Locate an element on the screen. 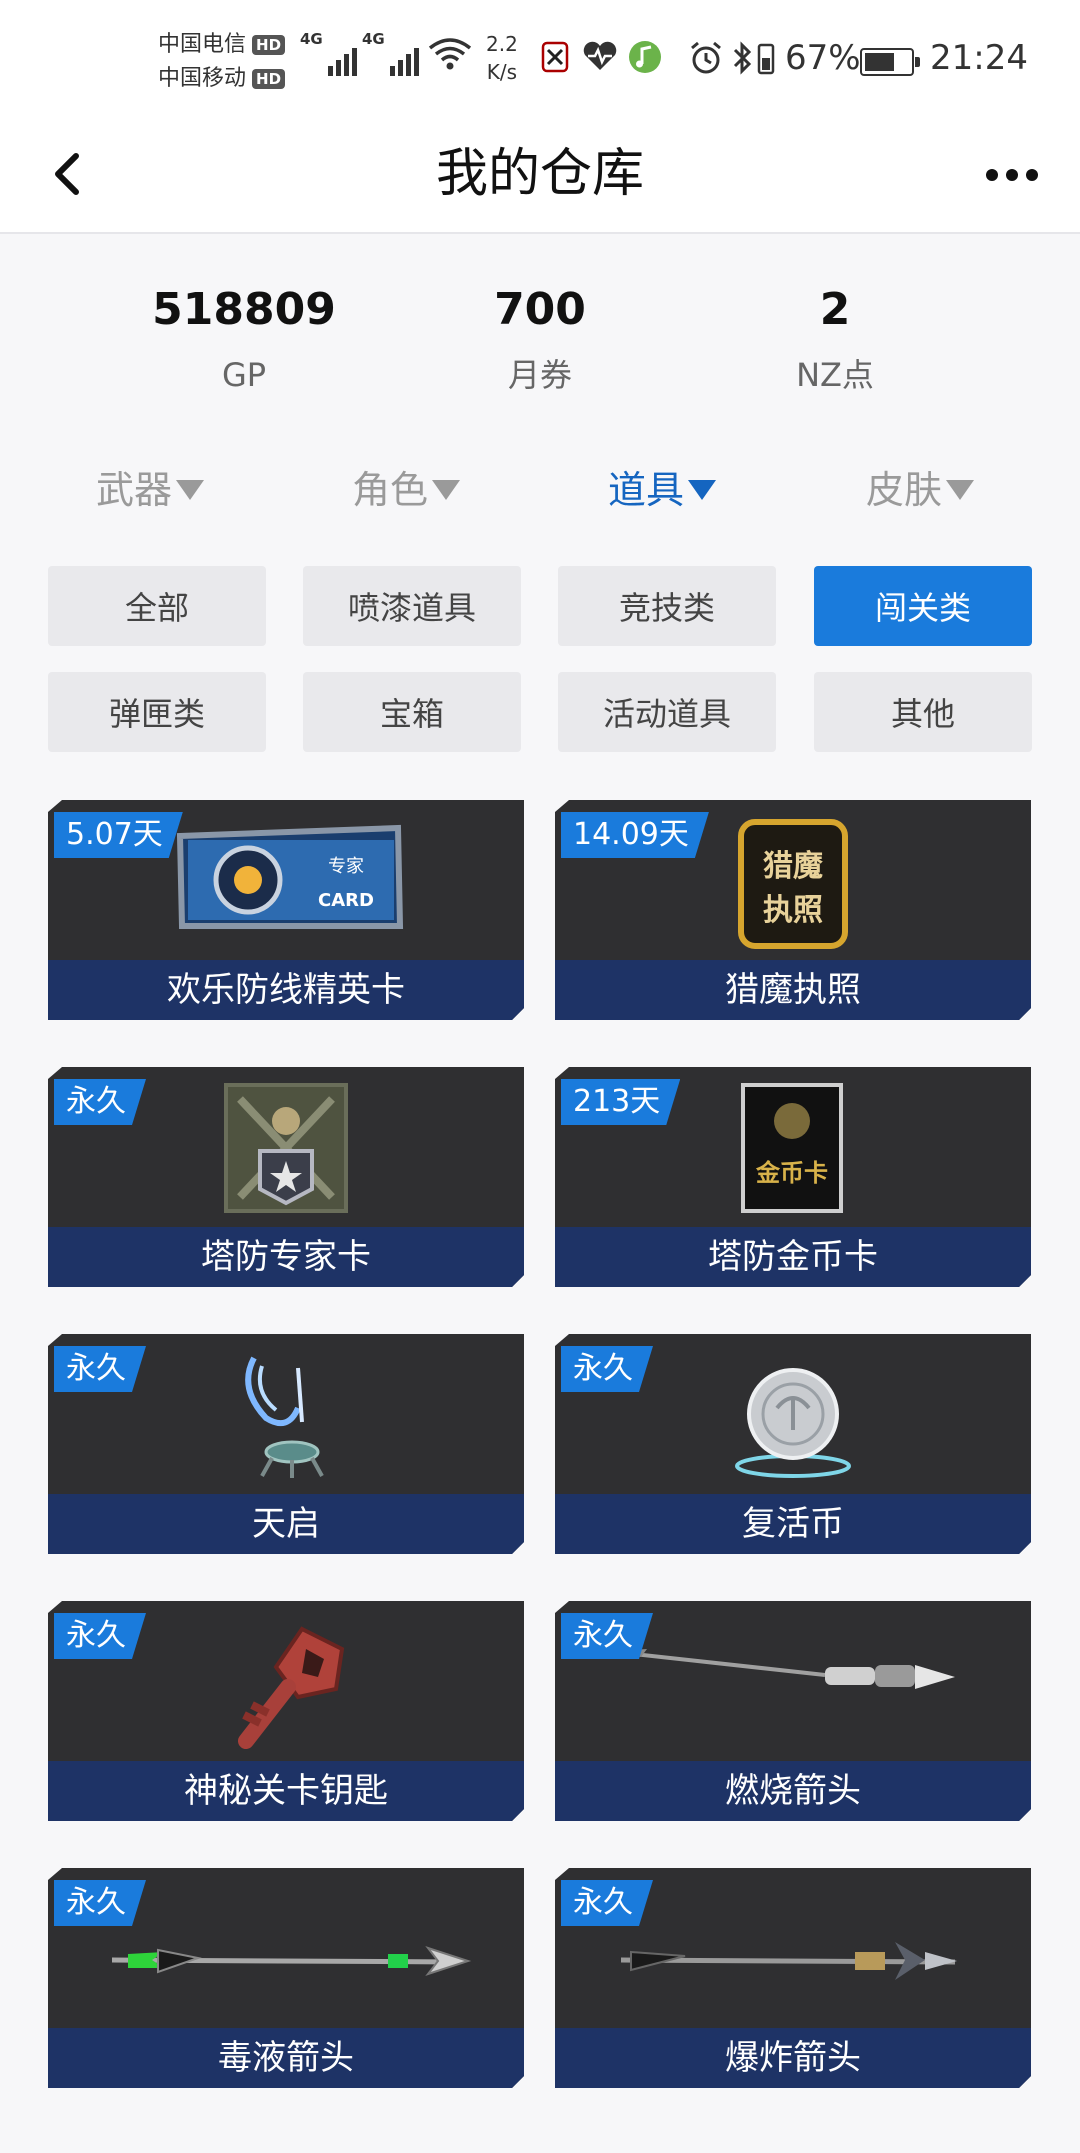  battery-percent: 67% is located at coordinates (823, 58).